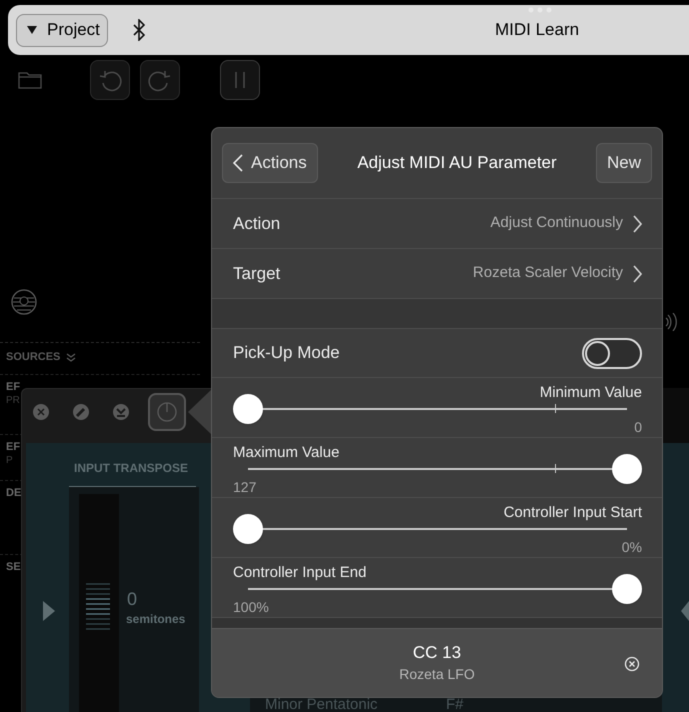 This screenshot has height=712, width=689. Describe the element at coordinates (10, 461) in the screenshot. I see `sidebar-subtitle: P` at that location.